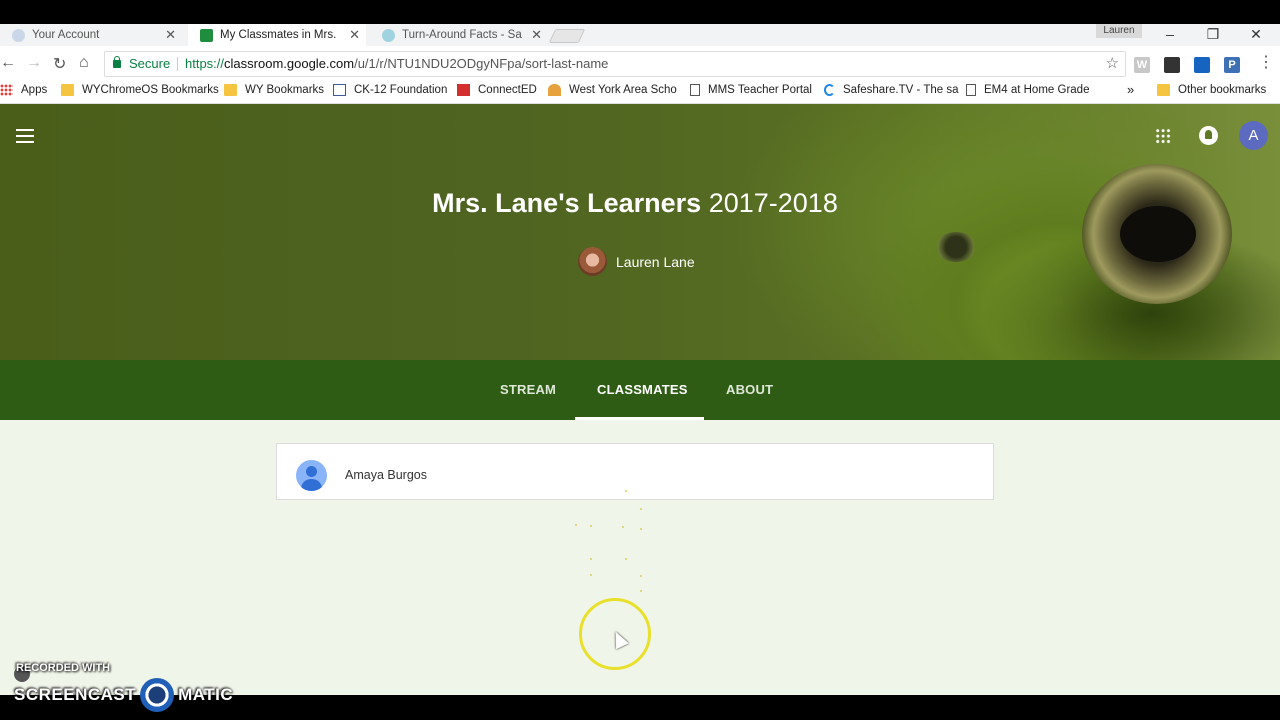  I want to click on profile-chip: Lauren, so click(1119, 31).